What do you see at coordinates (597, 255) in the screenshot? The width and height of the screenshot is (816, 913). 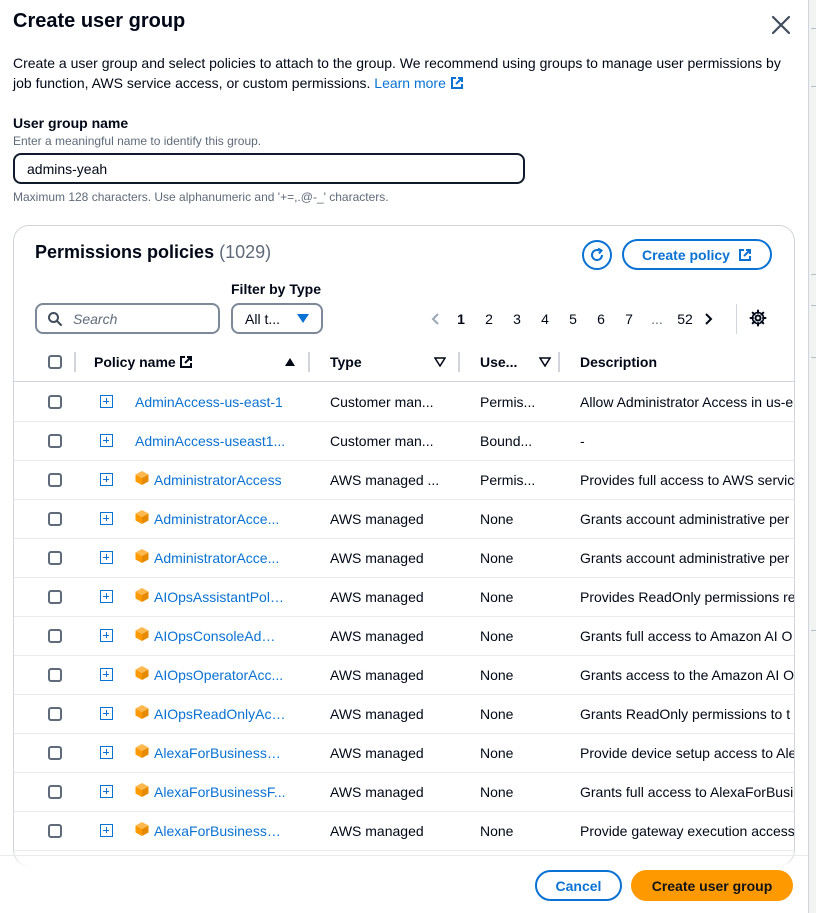 I see `refresh-button` at bounding box center [597, 255].